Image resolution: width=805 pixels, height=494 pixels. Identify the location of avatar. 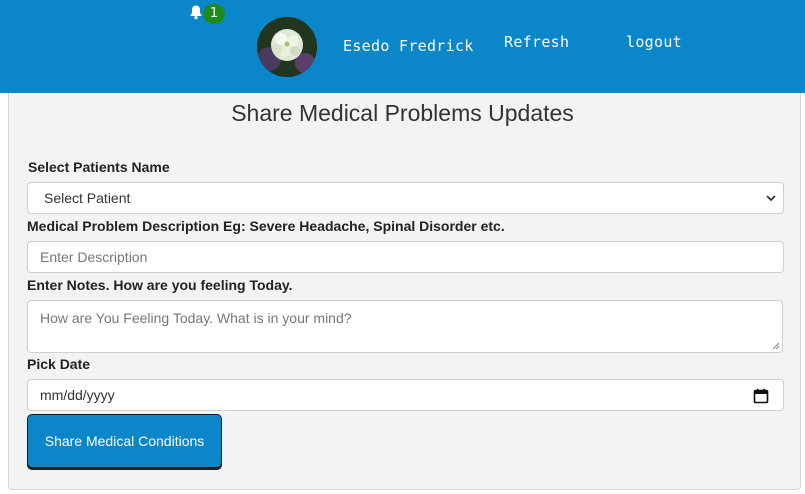
(287, 47).